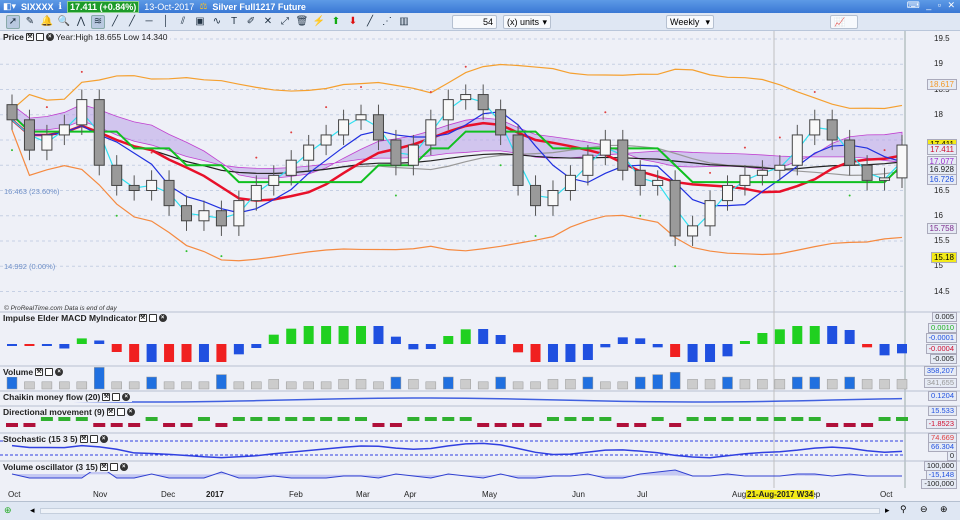 This screenshot has width=960, height=520. What do you see at coordinates (336, 22) in the screenshot?
I see `up-arrow-icon: ⬆` at bounding box center [336, 22].